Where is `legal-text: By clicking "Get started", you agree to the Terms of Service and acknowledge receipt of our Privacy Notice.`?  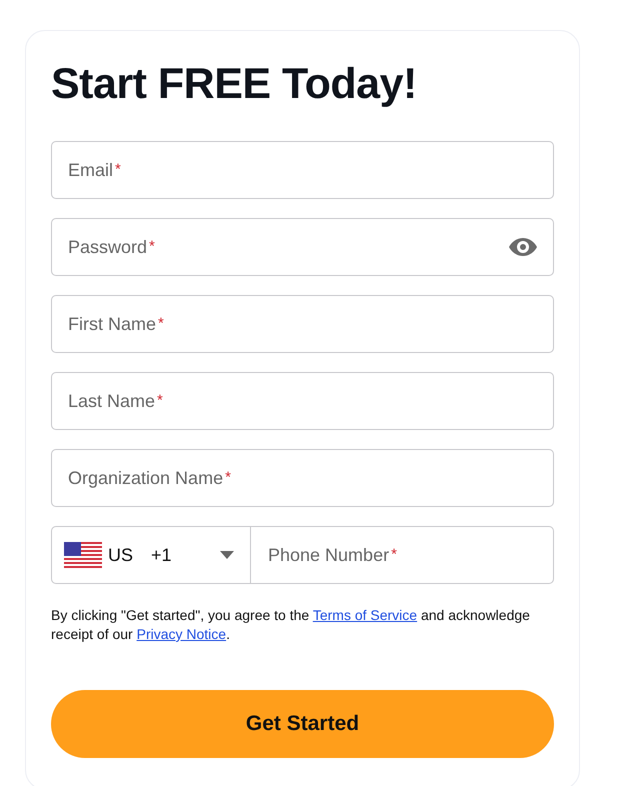 legal-text: By clicking "Get started", you agree to the Terms of Service and acknowledge receipt of our Privacy Notice. is located at coordinates (291, 625).